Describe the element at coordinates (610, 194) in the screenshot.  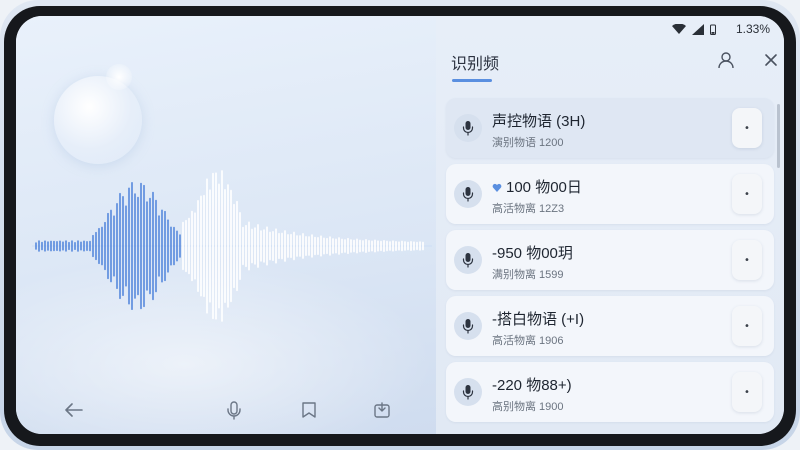
I see `list-item: 100 物00日 高活物离 12Z3 •` at that location.